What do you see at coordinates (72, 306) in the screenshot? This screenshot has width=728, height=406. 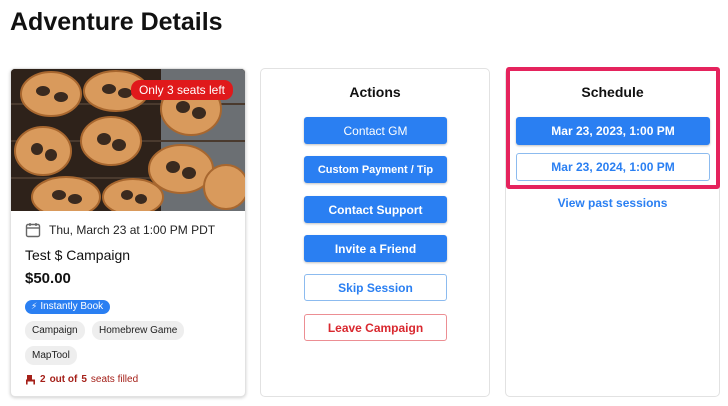 I see `instant-book-label: Instantly Book` at bounding box center [72, 306].